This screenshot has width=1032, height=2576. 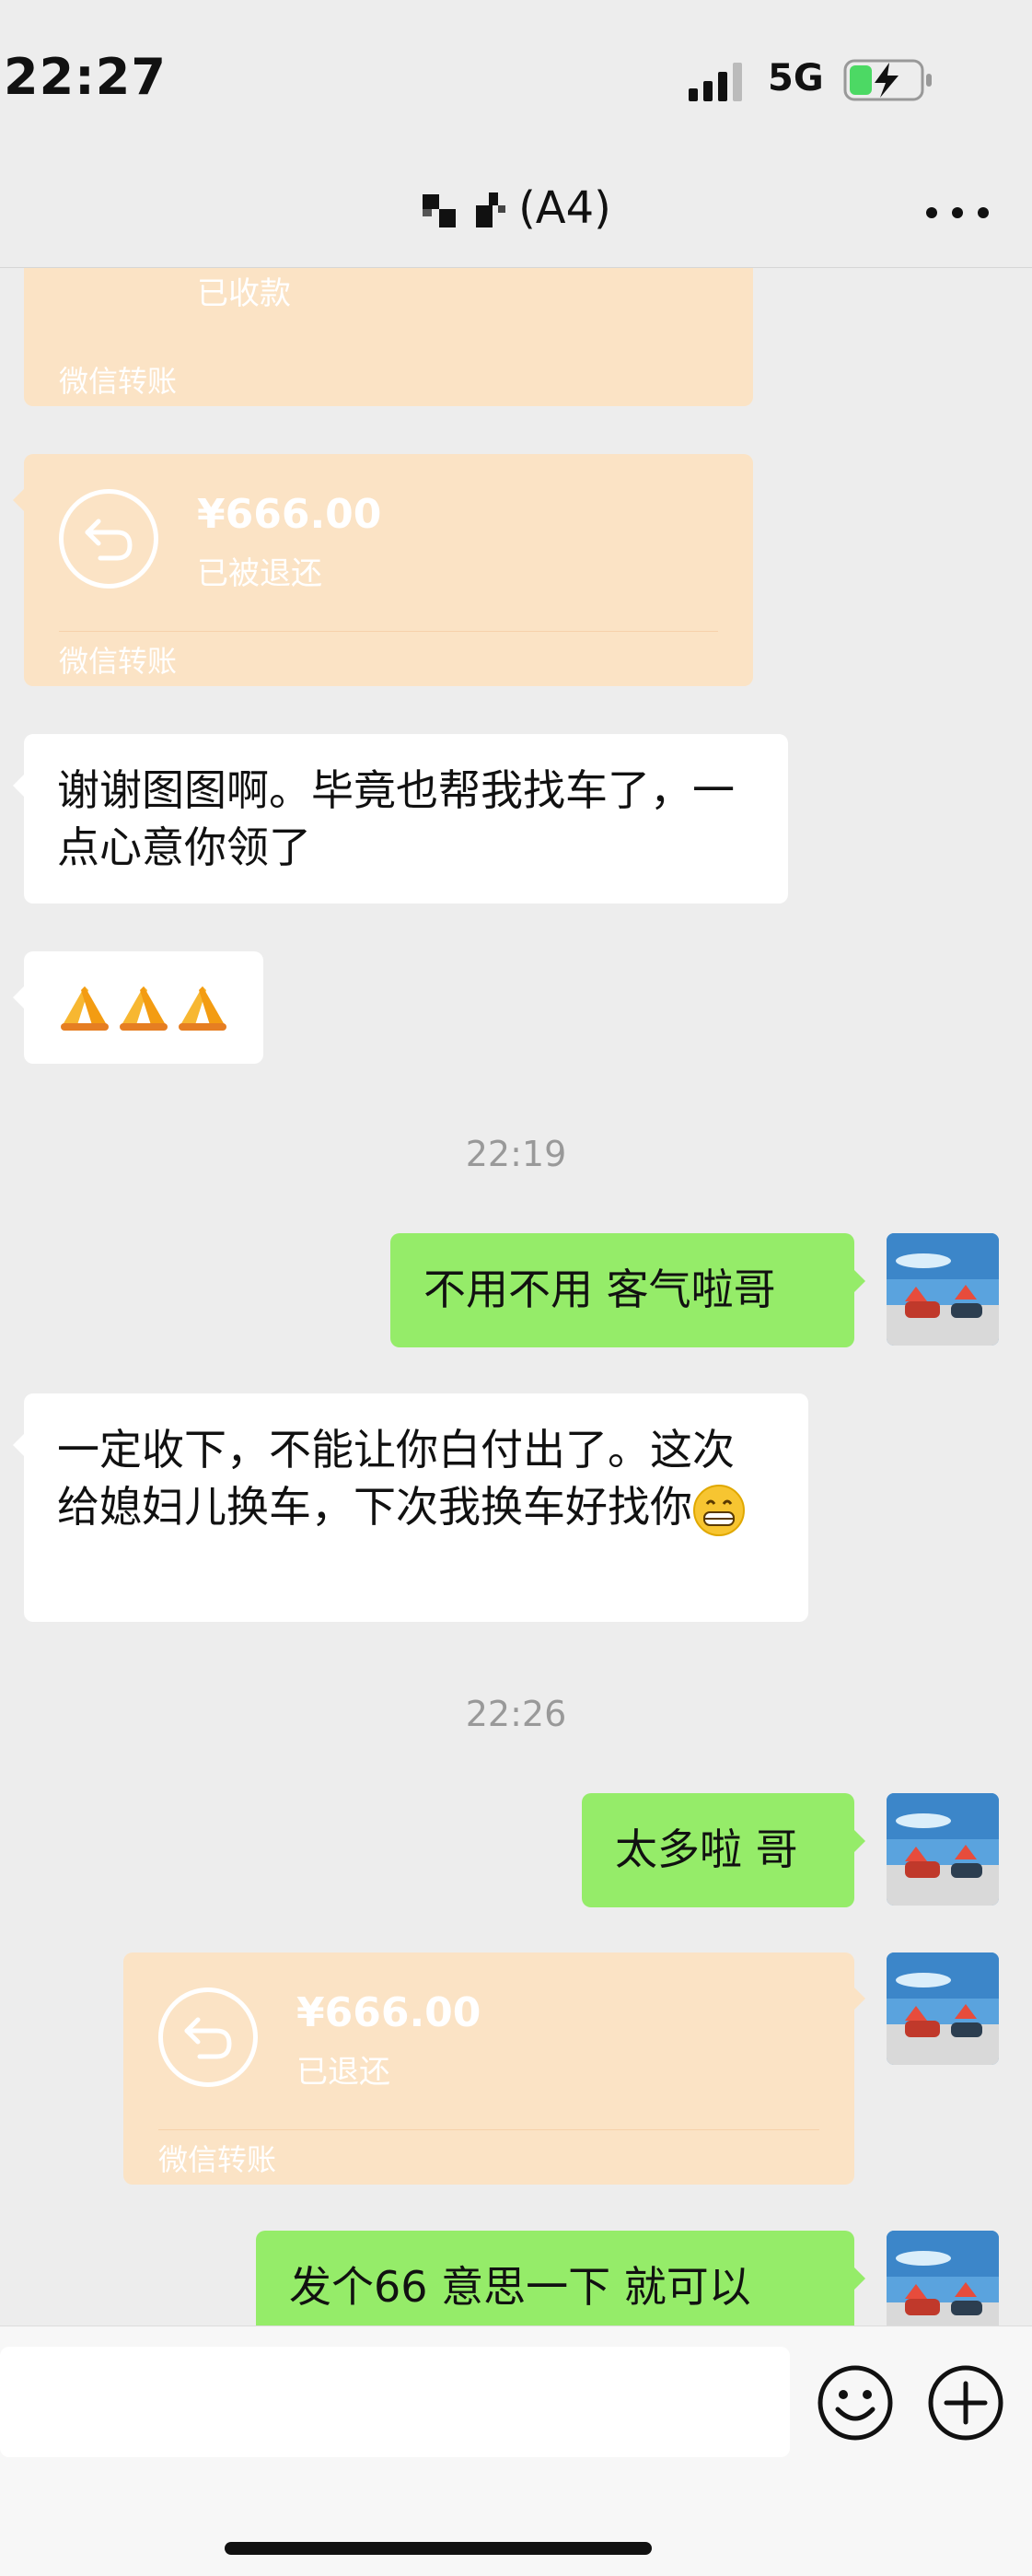 What do you see at coordinates (244, 293) in the screenshot?
I see `transfer-status: 已收款` at bounding box center [244, 293].